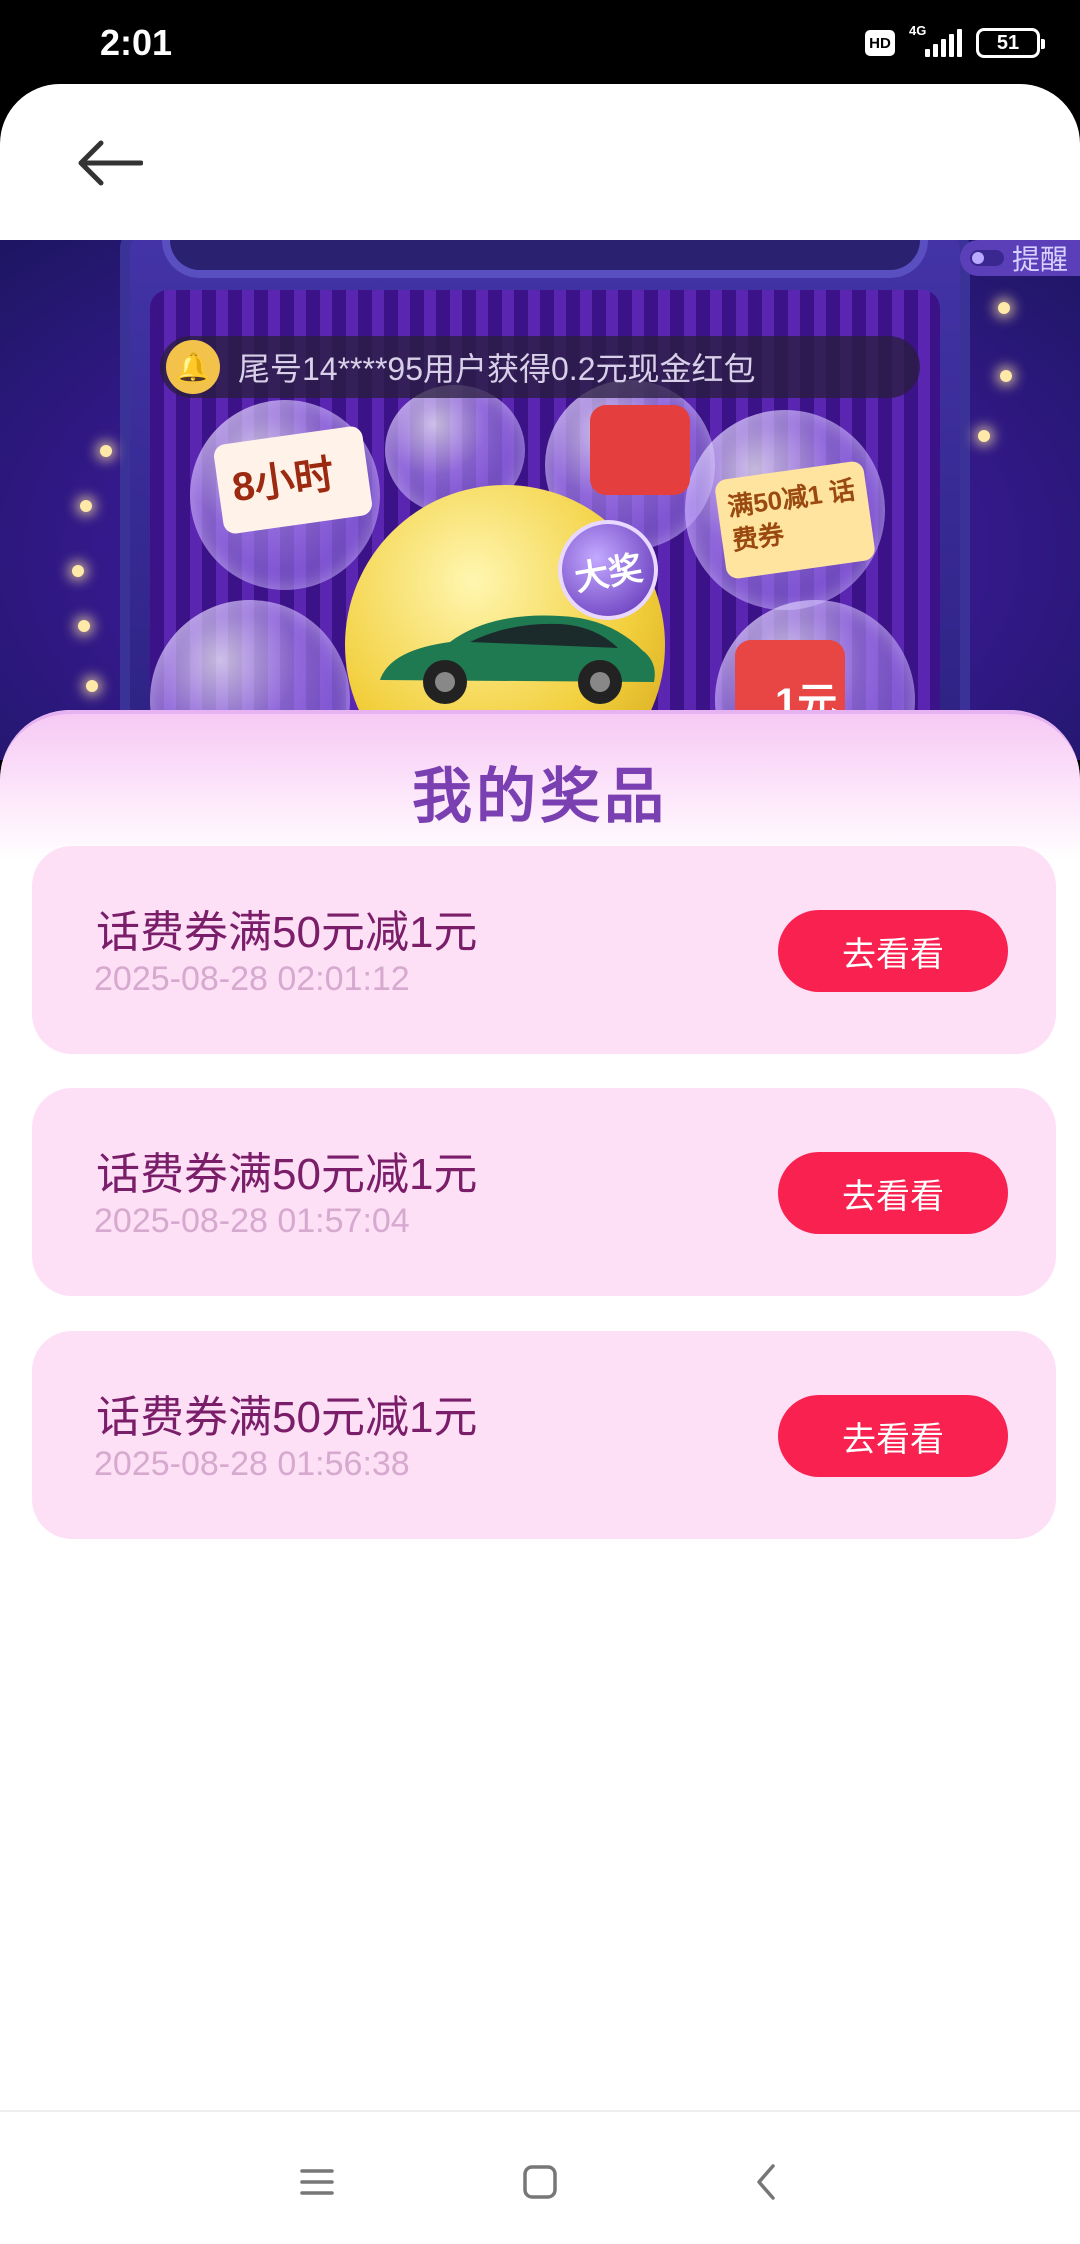 This screenshot has width=1080, height=2244. I want to click on home-square-icon, so click(540, 2182).